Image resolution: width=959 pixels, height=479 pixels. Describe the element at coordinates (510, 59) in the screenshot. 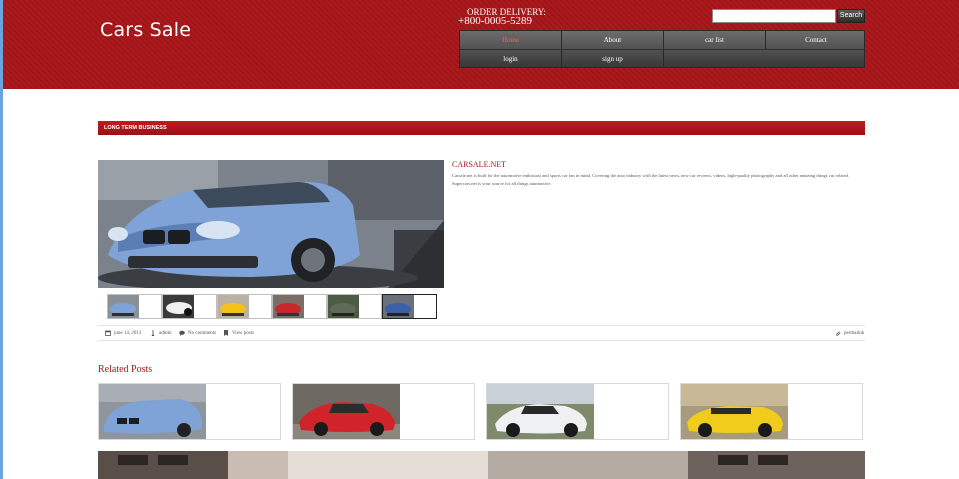

I see `nav-login: login` at that location.